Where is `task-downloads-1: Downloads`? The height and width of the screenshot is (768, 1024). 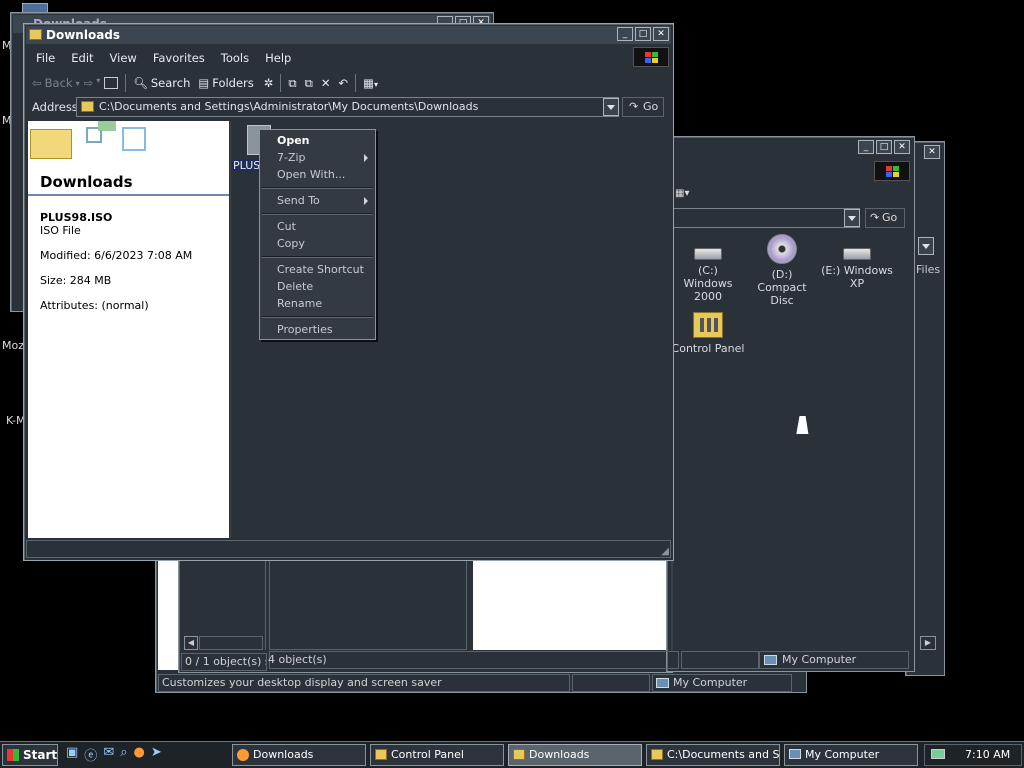 task-downloads-1: Downloads is located at coordinates (299, 755).